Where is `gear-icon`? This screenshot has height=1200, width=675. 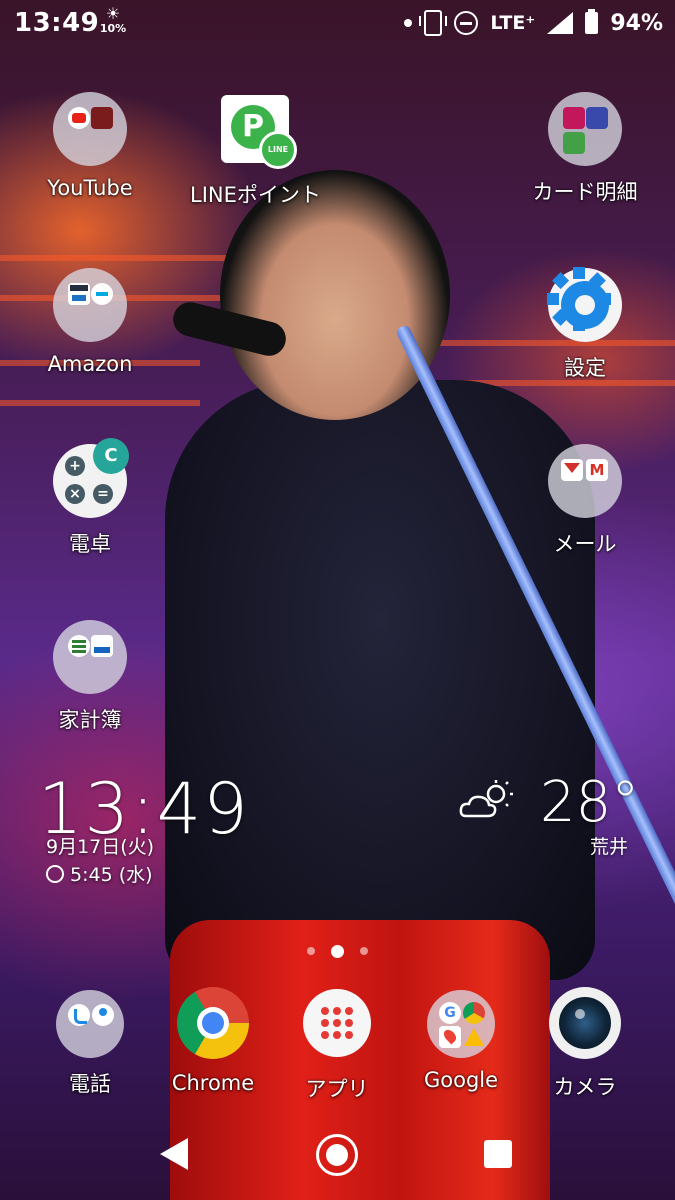 gear-icon is located at coordinates (584, 304).